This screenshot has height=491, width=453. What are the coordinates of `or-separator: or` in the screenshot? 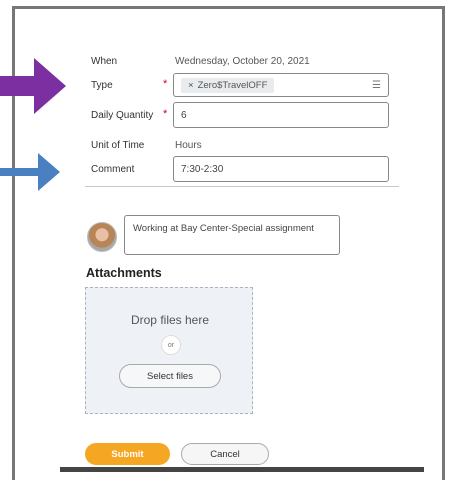 It's located at (171, 345).